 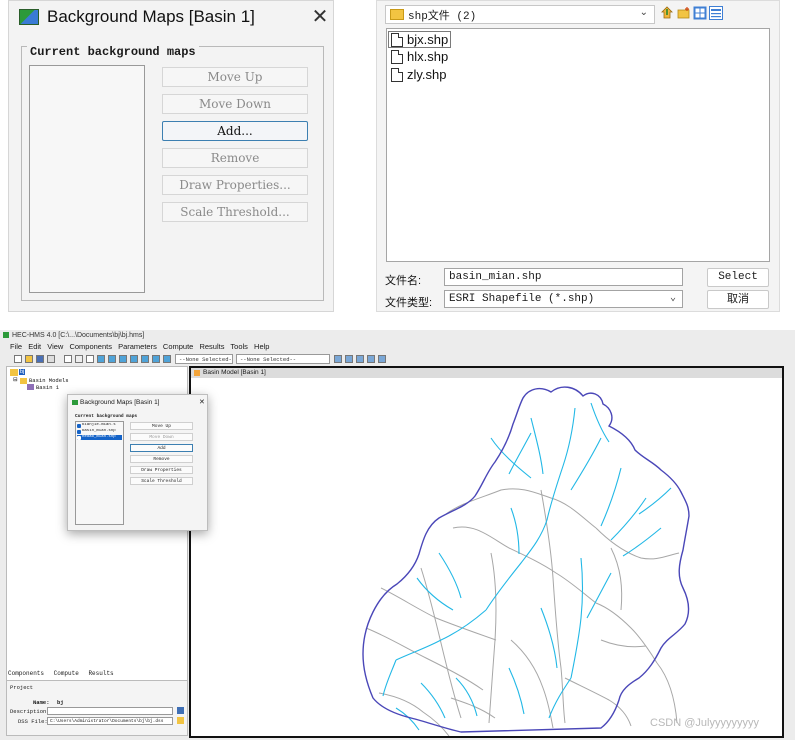 I want to click on app-map-icon, so click(x=75, y=402).